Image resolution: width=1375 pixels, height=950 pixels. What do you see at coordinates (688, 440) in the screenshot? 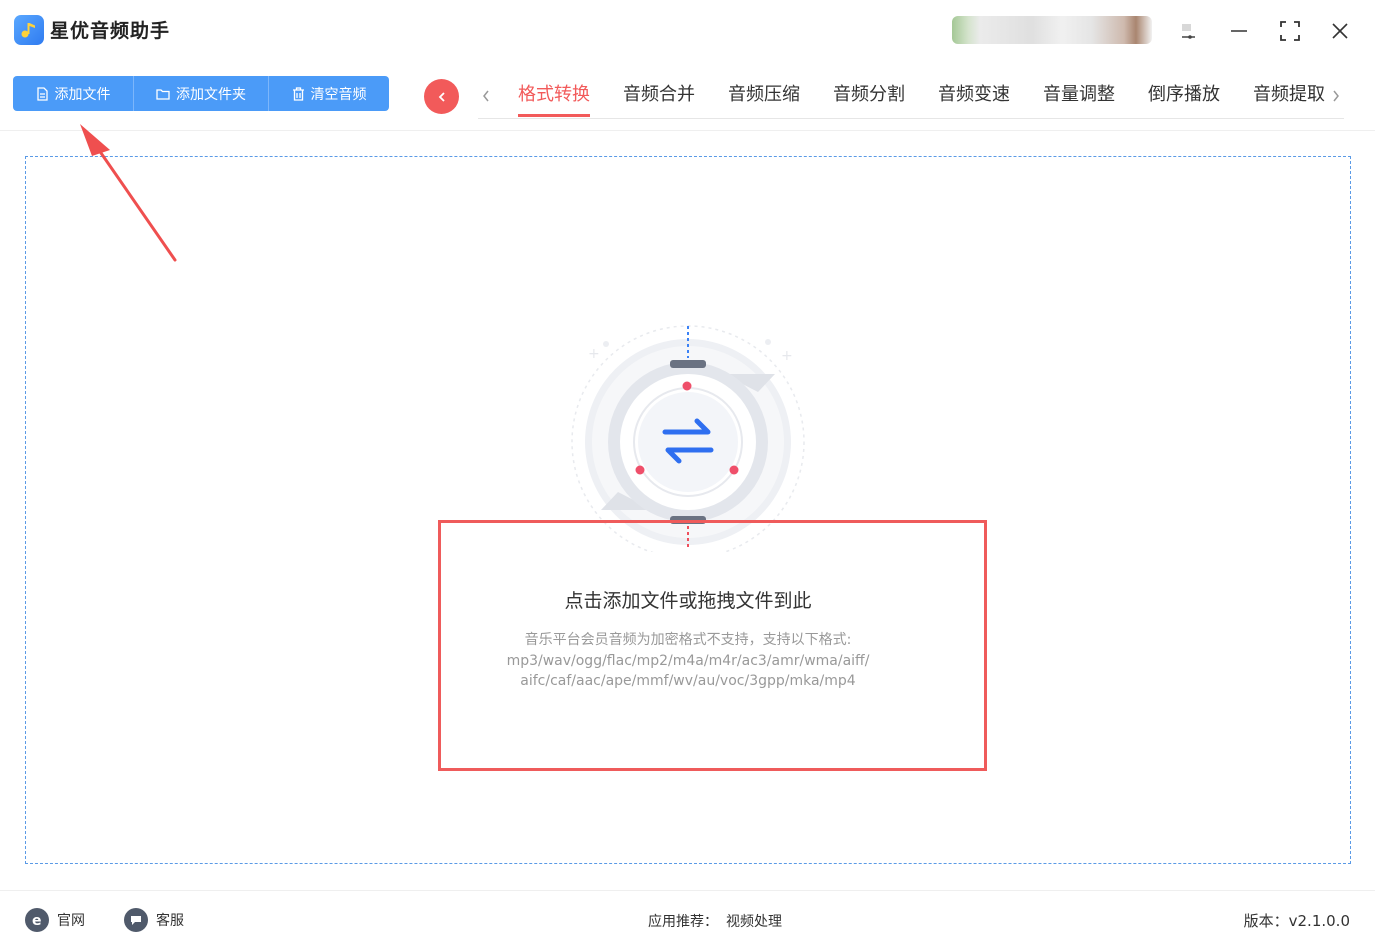
I see `convert-illustration: + +` at bounding box center [688, 440].